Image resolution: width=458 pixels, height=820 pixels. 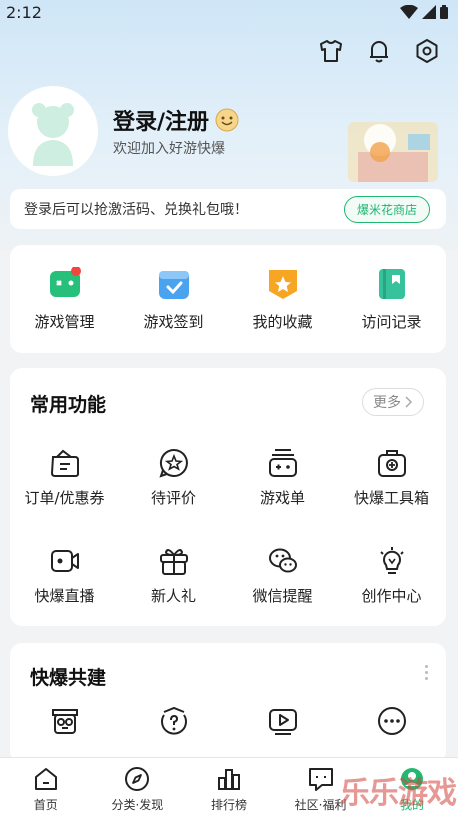 What do you see at coordinates (64, 497) in the screenshot?
I see `func-label: 订单/优惠券` at bounding box center [64, 497].